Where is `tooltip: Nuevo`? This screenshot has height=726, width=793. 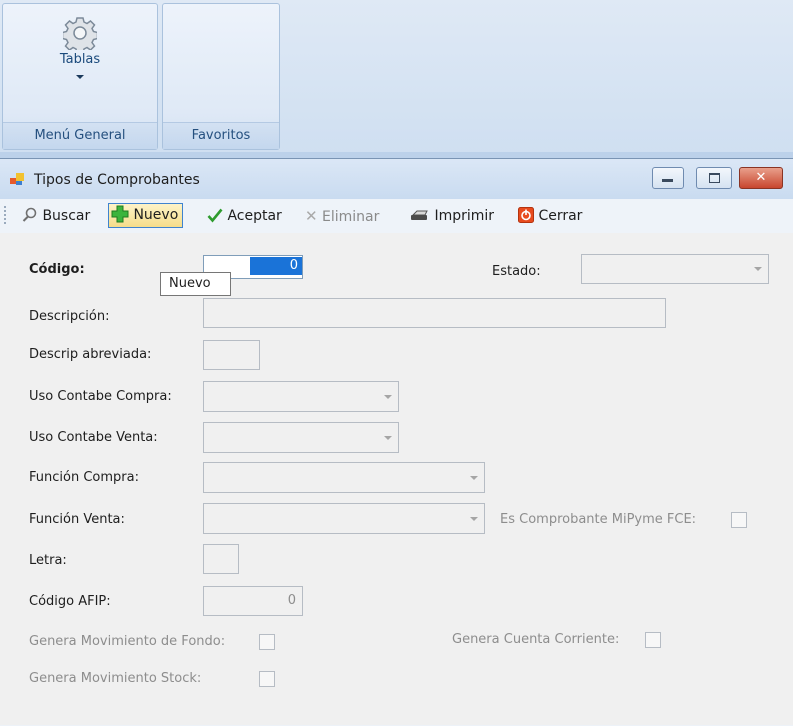 tooltip: Nuevo is located at coordinates (195, 284).